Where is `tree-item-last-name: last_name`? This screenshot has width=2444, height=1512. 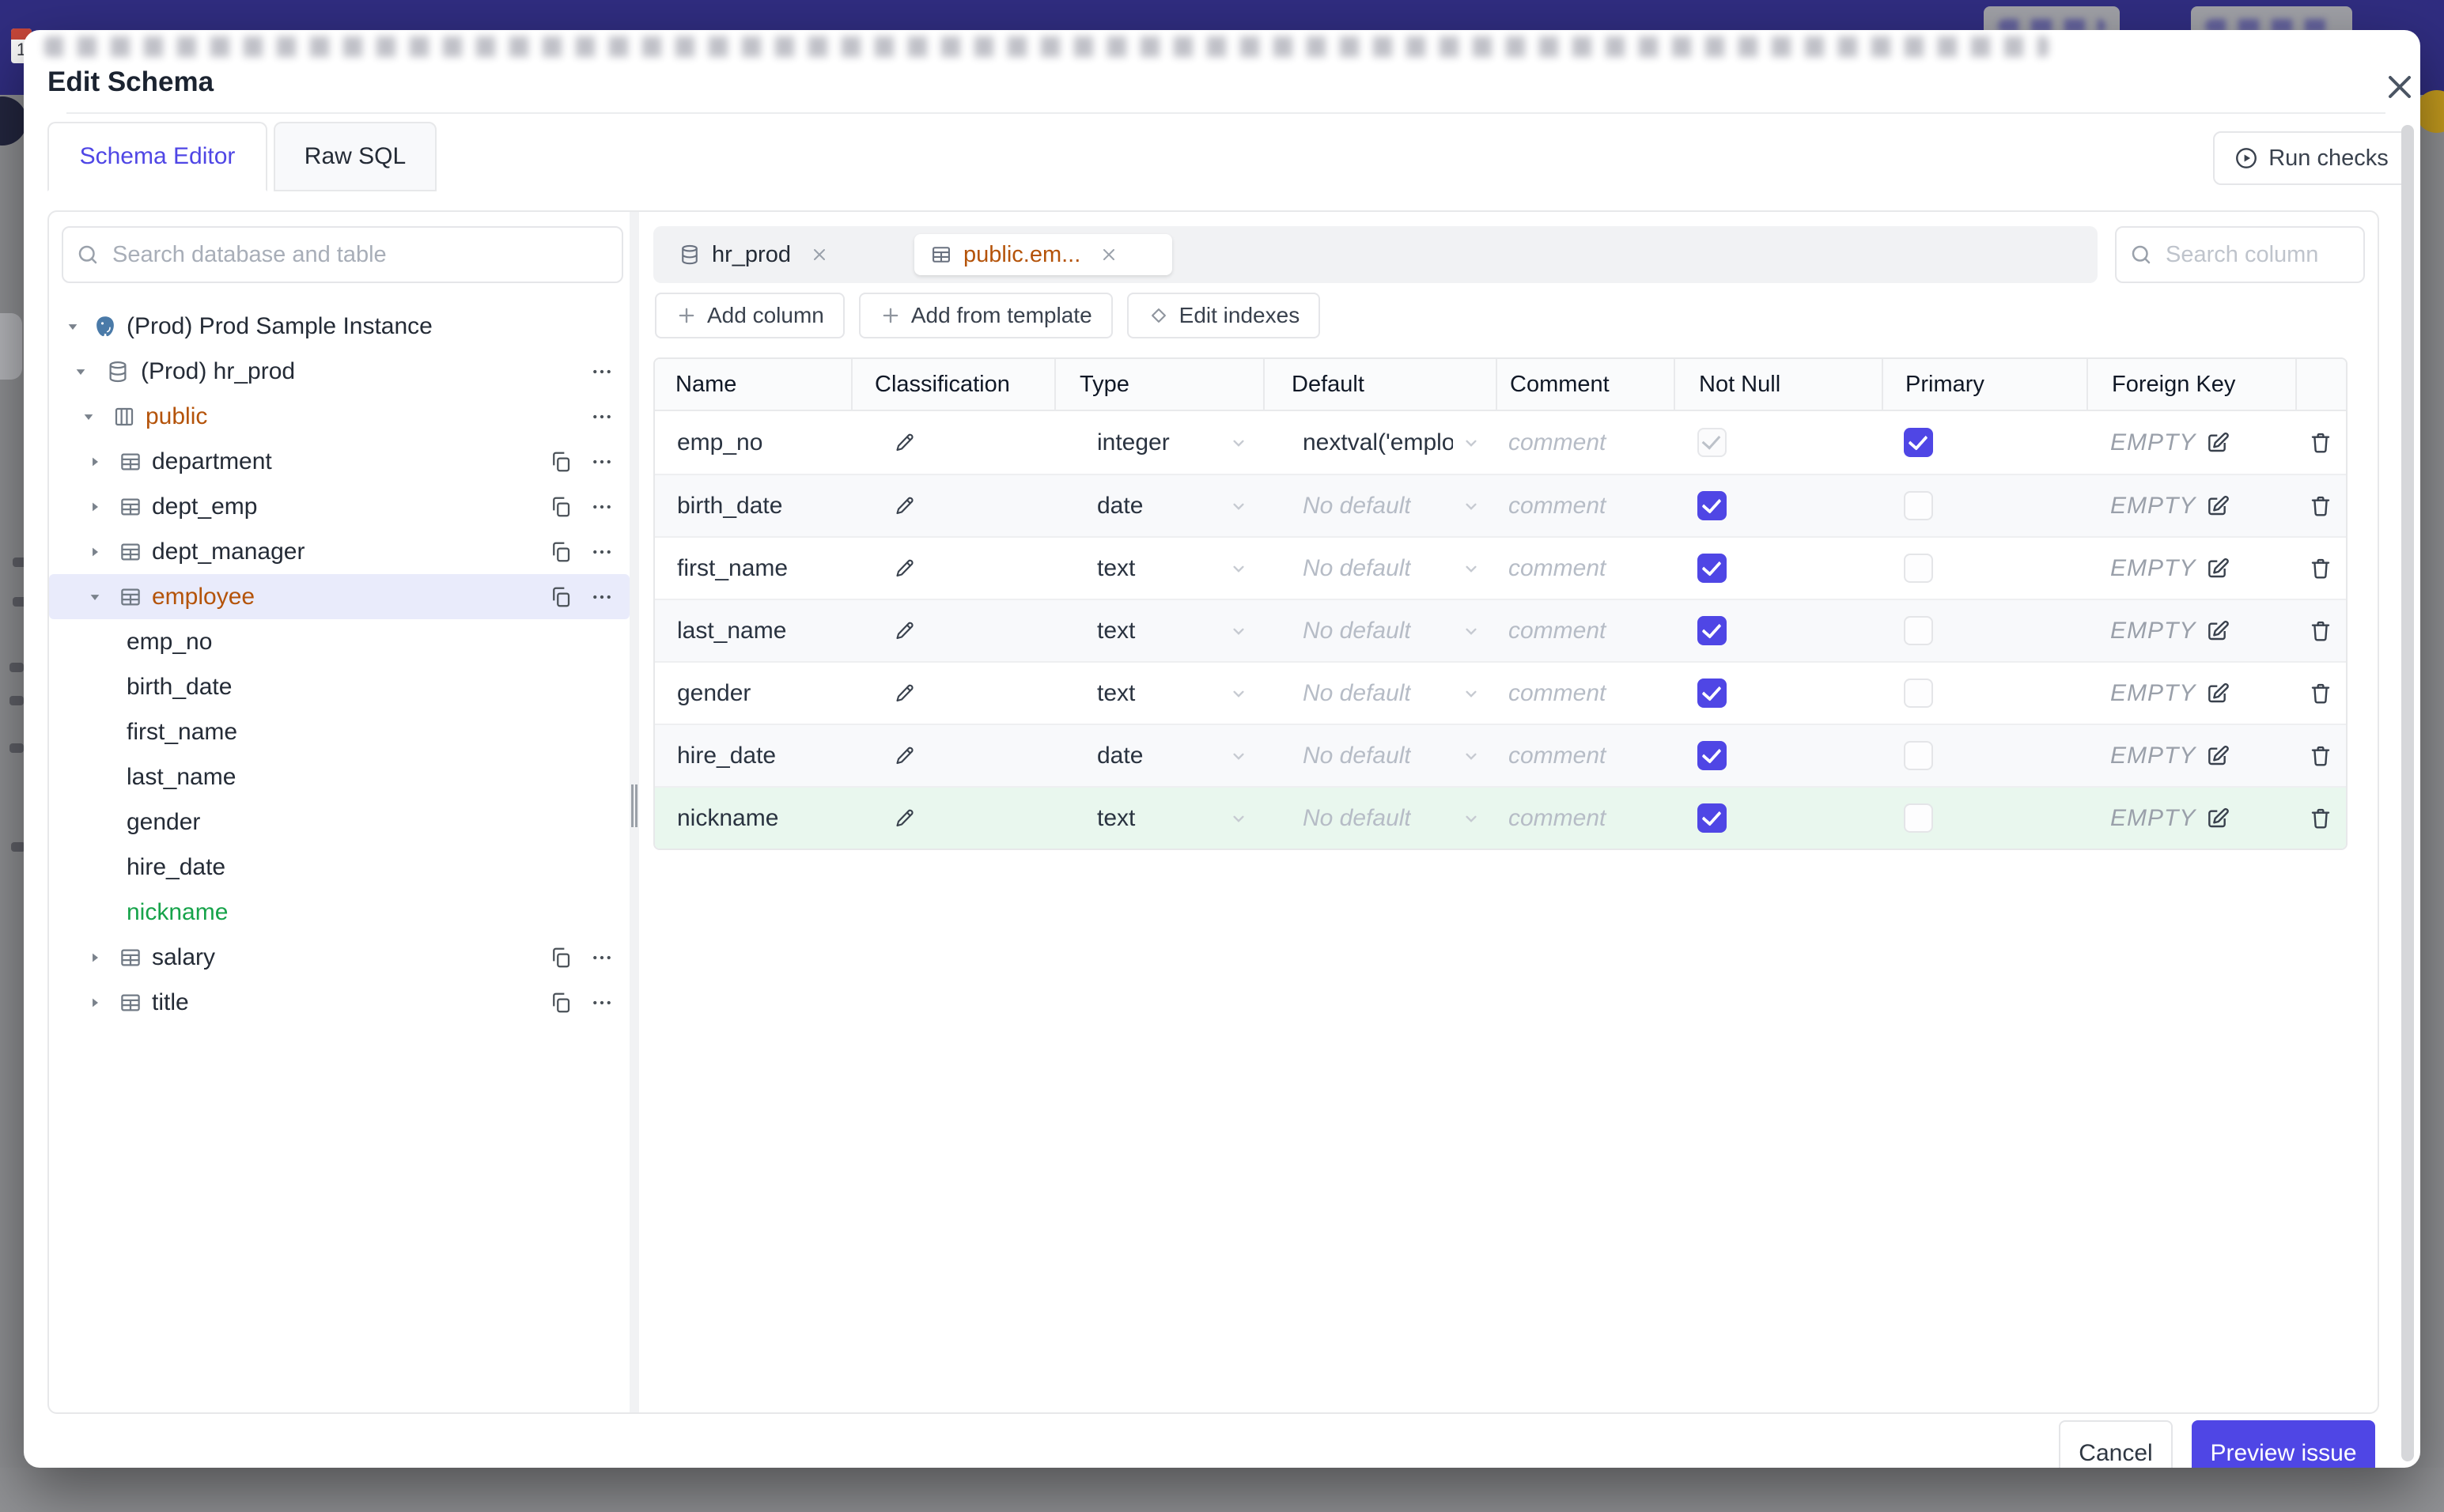 tree-item-last-name: last_name is located at coordinates (339, 777).